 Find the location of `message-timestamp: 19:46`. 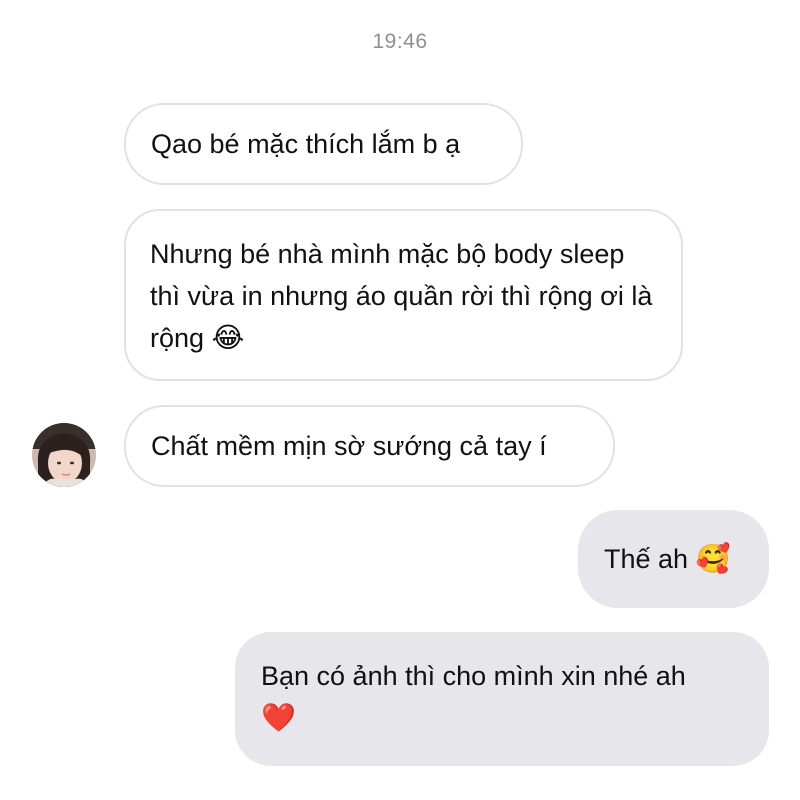

message-timestamp: 19:46 is located at coordinates (400, 41).